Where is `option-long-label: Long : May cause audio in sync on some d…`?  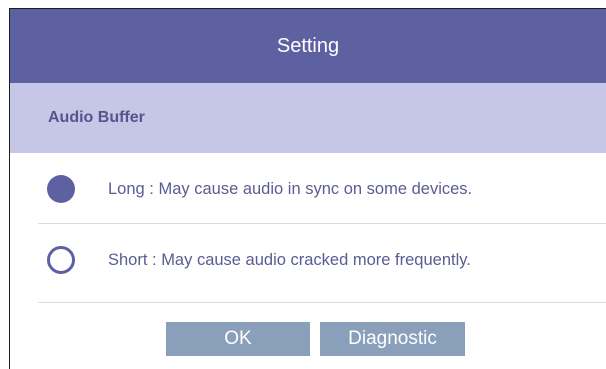
option-long-label: Long : May cause audio in sync on some d… is located at coordinates (290, 188).